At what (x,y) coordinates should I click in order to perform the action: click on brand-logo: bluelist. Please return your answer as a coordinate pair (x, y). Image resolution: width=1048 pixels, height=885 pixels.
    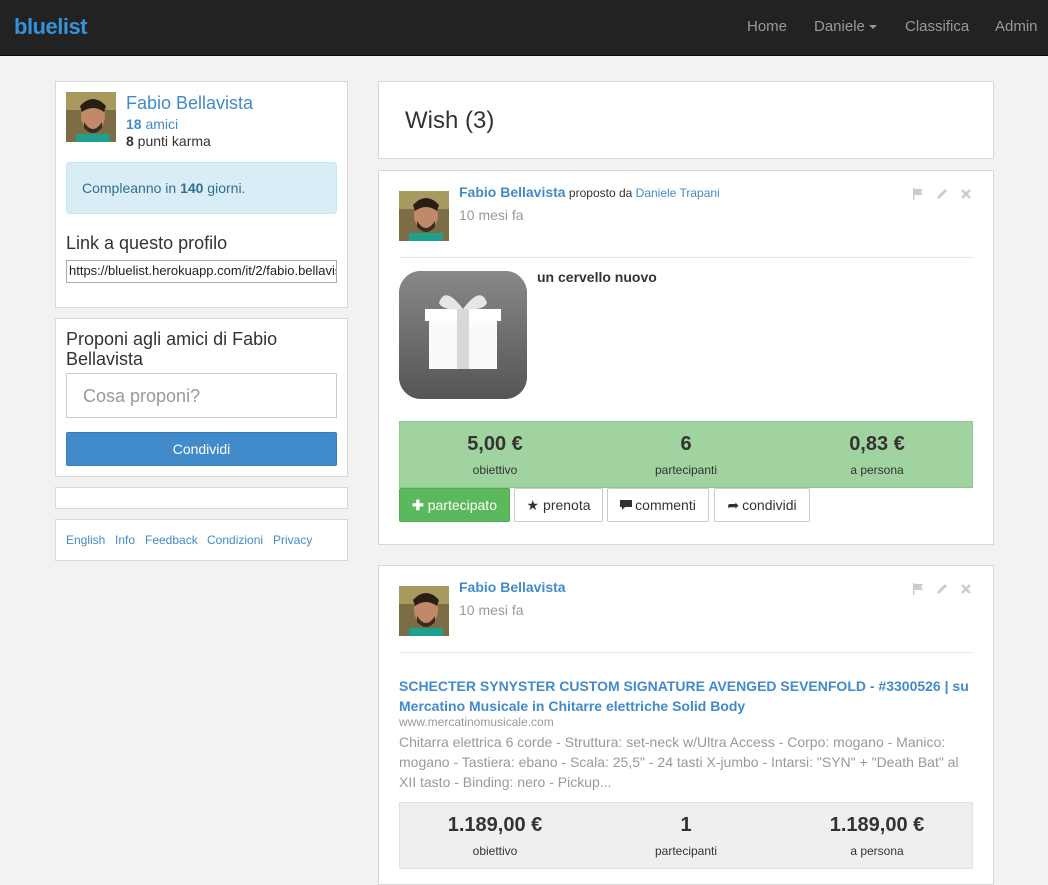
    Looking at the image, I should click on (51, 27).